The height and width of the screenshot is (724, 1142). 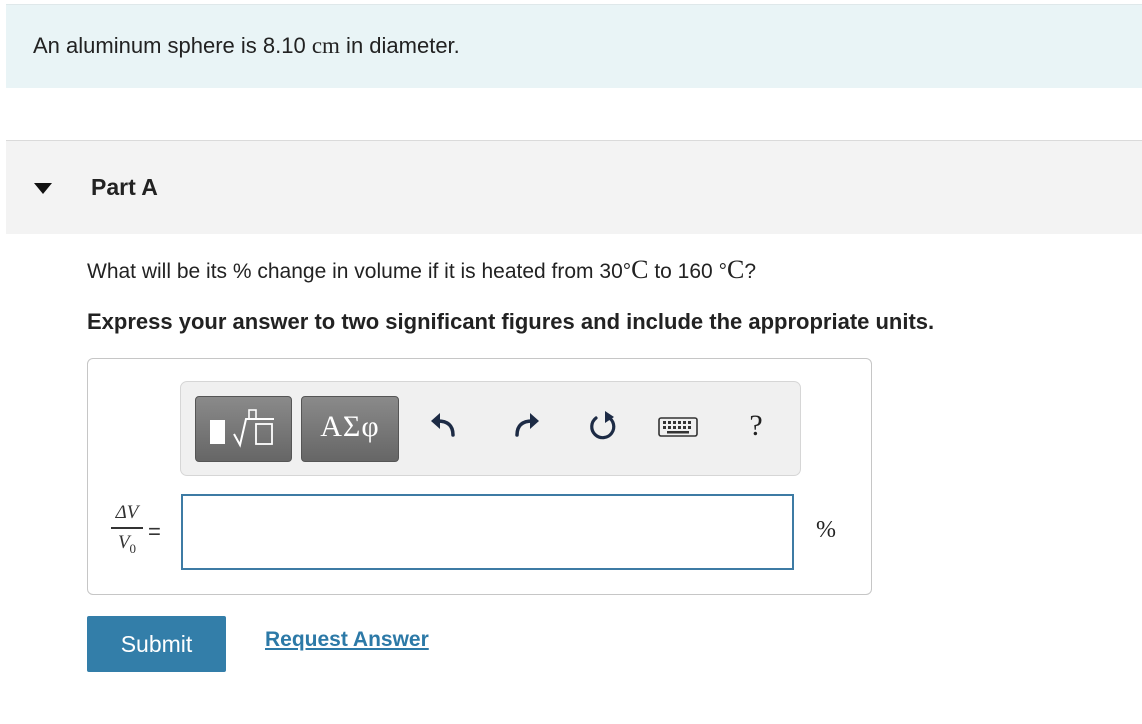 I want to click on help-icon: ?, so click(x=756, y=426).